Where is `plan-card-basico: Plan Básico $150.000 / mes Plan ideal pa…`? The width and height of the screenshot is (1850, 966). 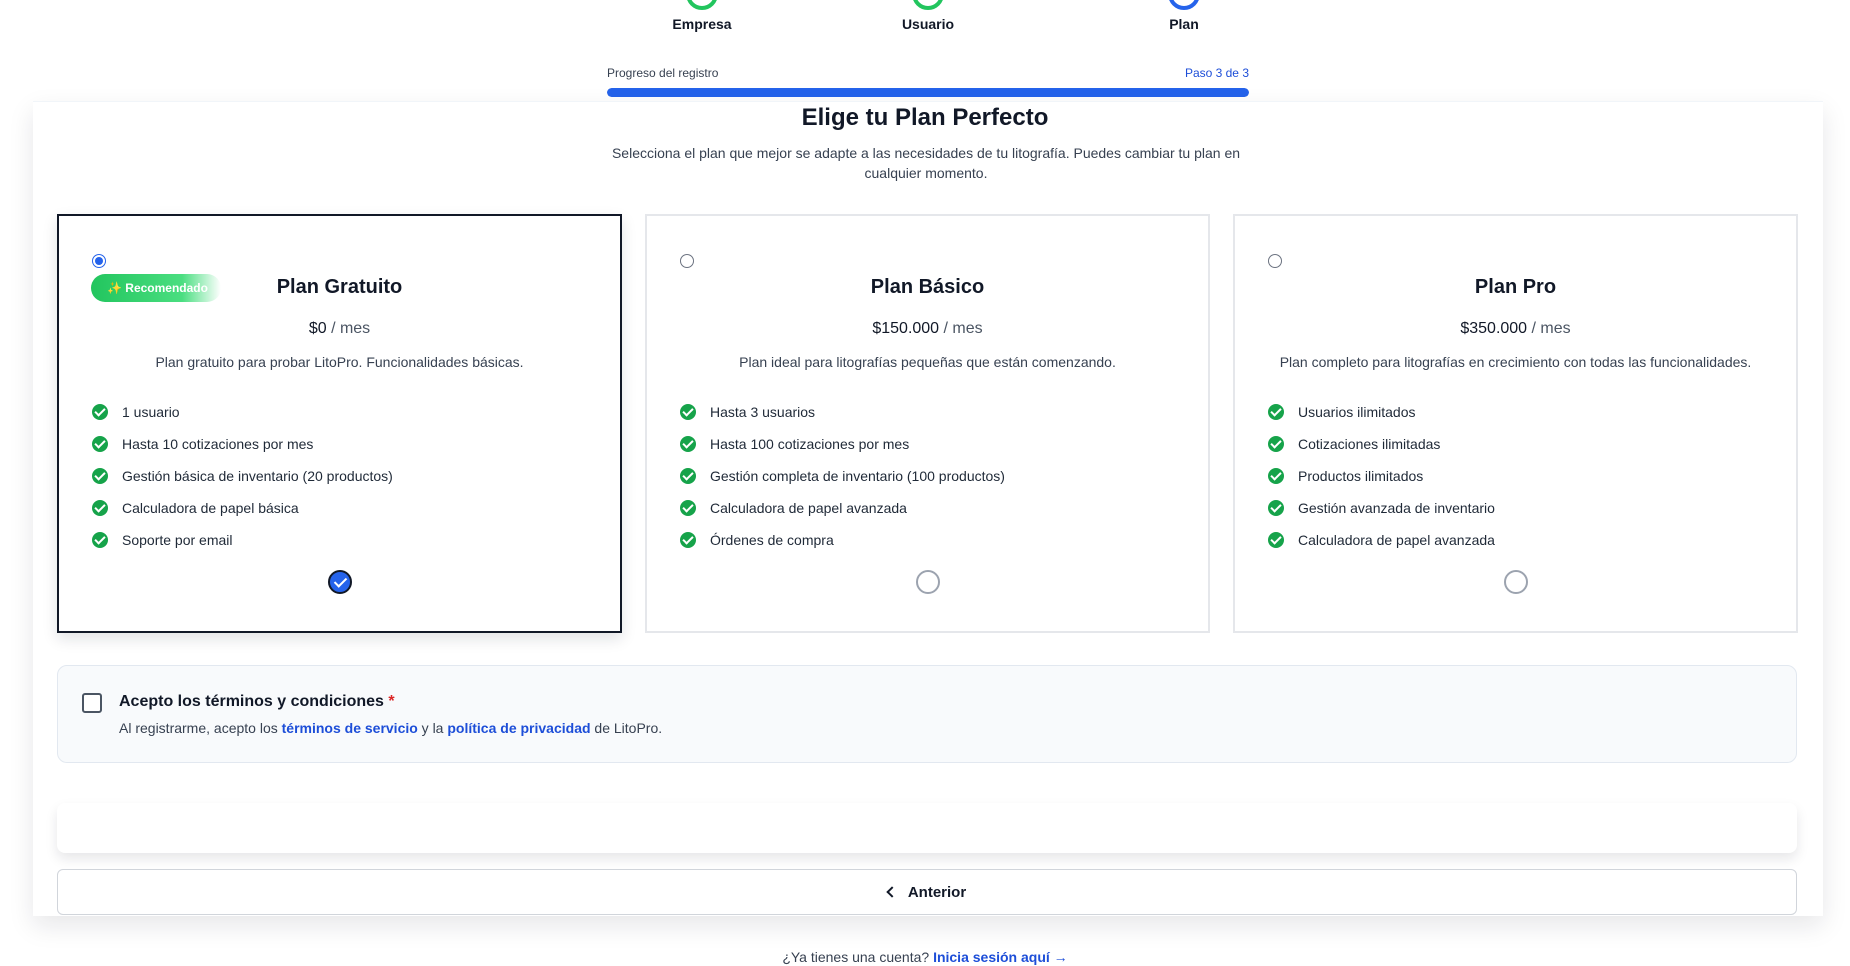
plan-card-basico: Plan Básico $150.000 / mes Plan ideal pa… is located at coordinates (927, 423).